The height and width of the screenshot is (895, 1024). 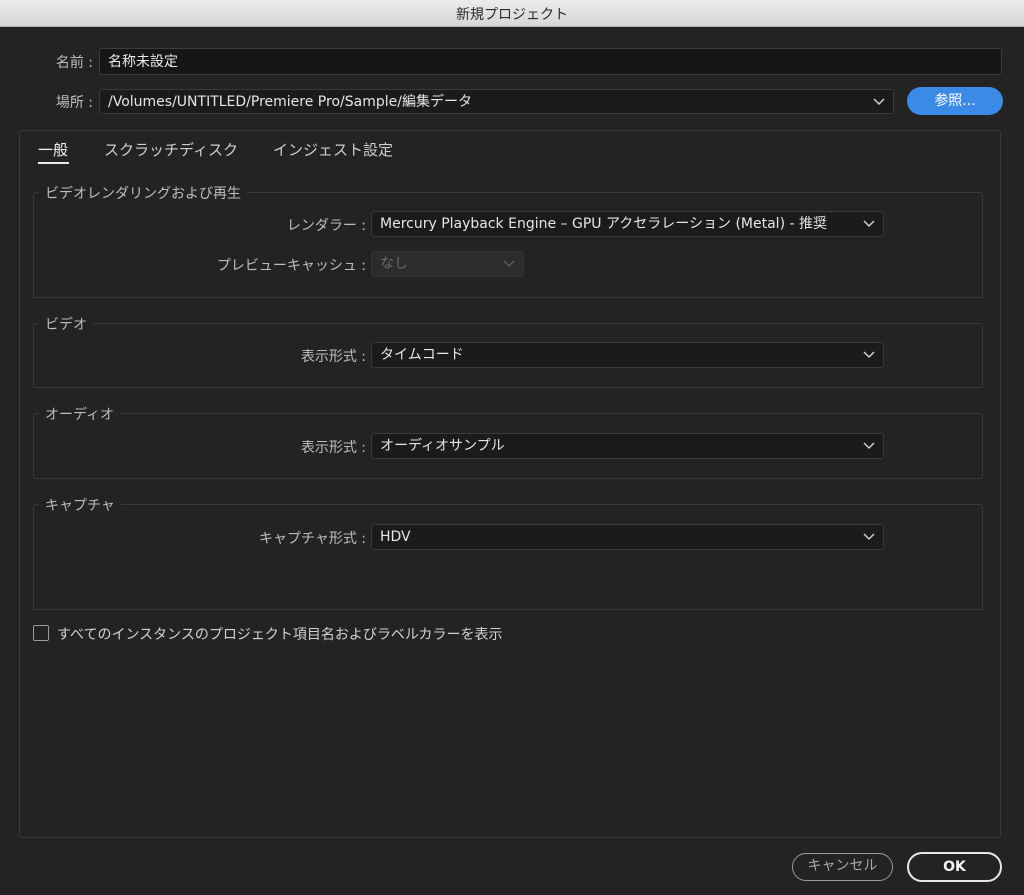 What do you see at coordinates (395, 537) in the screenshot?
I see `capture-format-value: HDV` at bounding box center [395, 537].